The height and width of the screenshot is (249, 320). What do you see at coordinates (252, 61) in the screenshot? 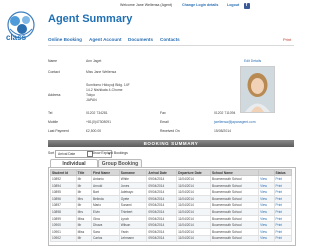
I see `edit-details-link: Edit Details` at bounding box center [252, 61].